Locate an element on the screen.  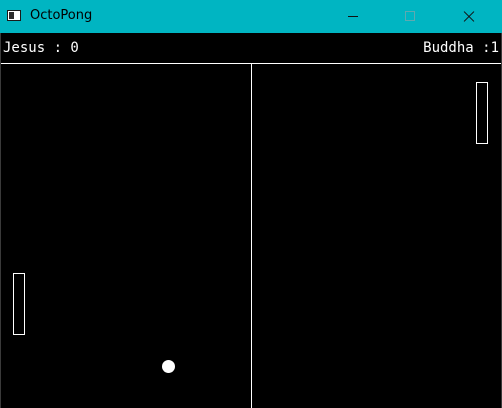
ball is located at coordinates (168, 366).